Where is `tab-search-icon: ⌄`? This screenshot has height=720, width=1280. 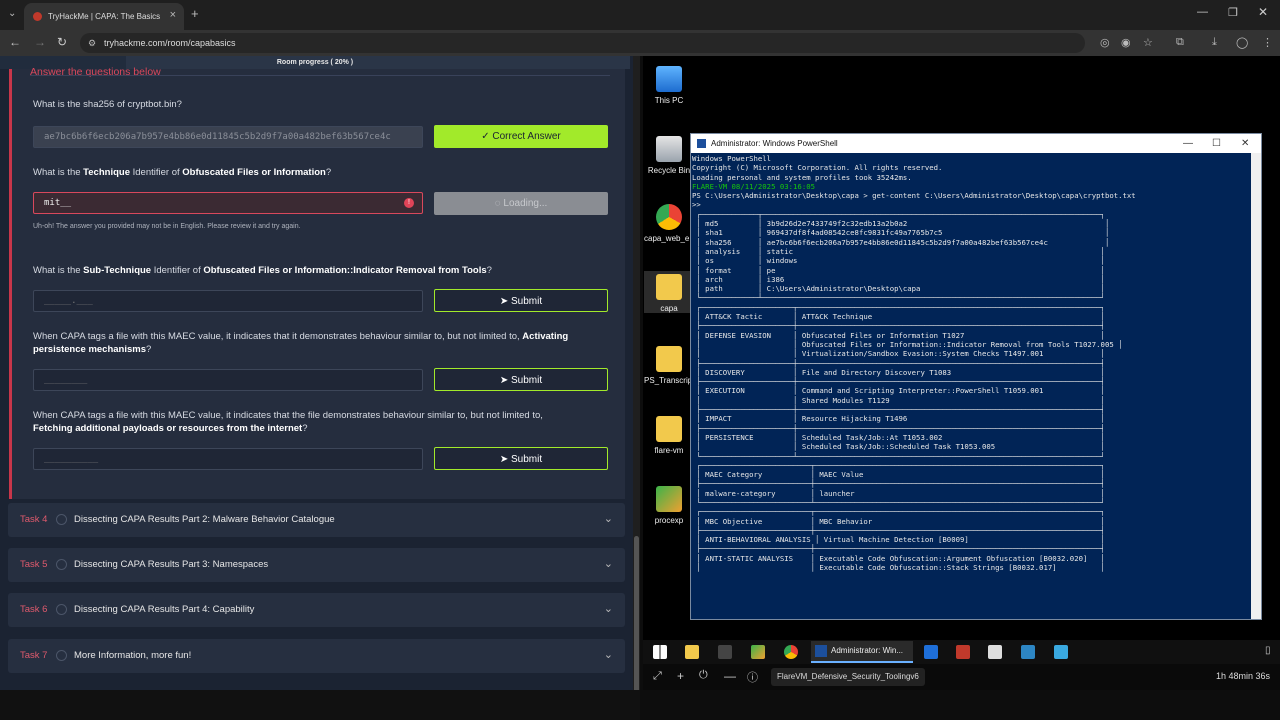 tab-search-icon: ⌄ is located at coordinates (12, 13).